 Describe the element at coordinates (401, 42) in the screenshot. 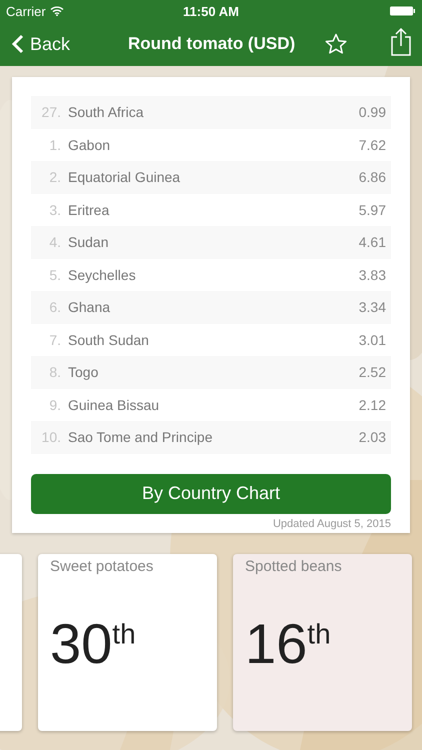

I see `share-icon` at that location.